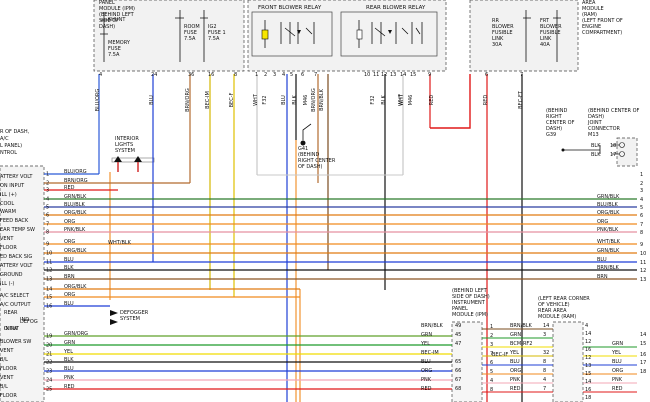  I want to click on left-pin: 22, so click(49, 363).